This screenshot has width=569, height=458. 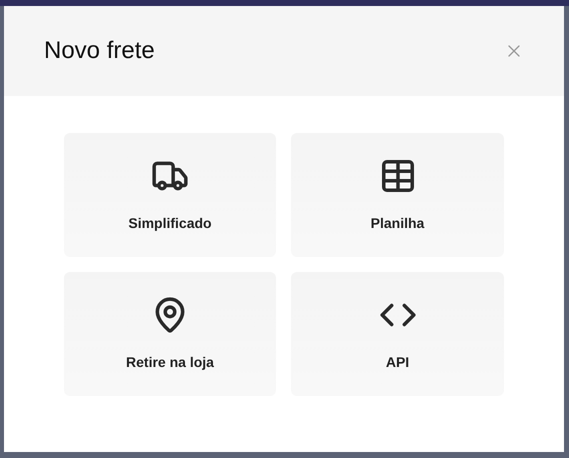 I want to click on dialog-title: Novo frete, so click(x=99, y=51).